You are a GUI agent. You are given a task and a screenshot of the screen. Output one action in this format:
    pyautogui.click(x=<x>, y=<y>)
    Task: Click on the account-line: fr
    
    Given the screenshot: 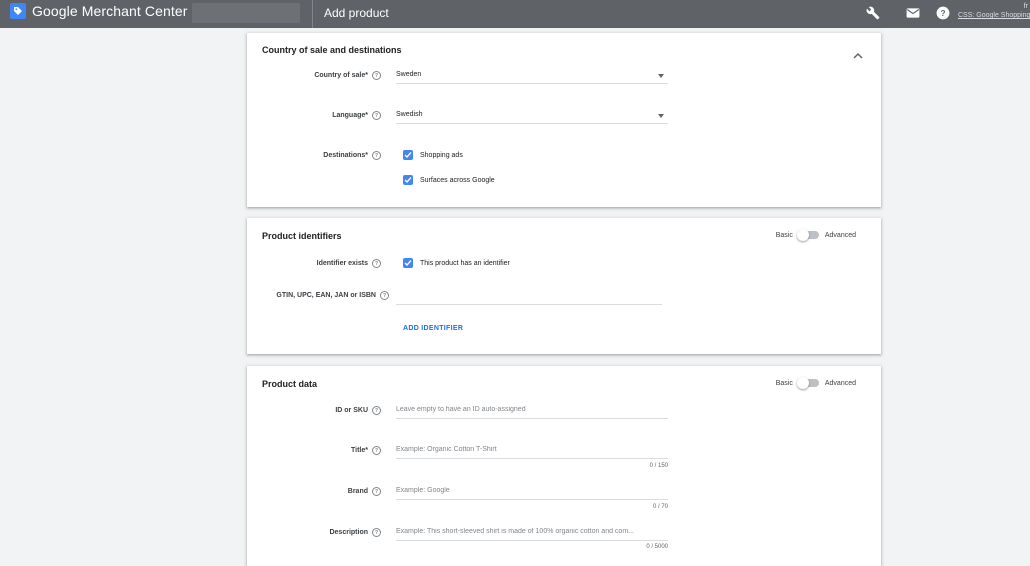 What is the action you would take?
    pyautogui.click(x=1025, y=6)
    